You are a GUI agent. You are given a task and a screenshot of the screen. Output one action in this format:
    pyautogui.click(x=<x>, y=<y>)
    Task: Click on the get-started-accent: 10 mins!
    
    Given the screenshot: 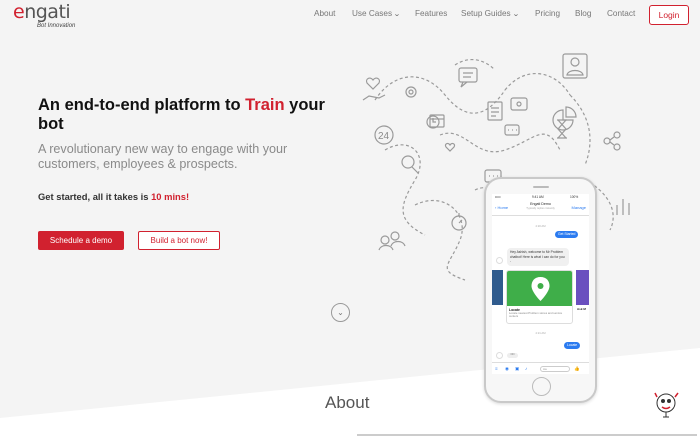 What is the action you would take?
    pyautogui.click(x=170, y=196)
    